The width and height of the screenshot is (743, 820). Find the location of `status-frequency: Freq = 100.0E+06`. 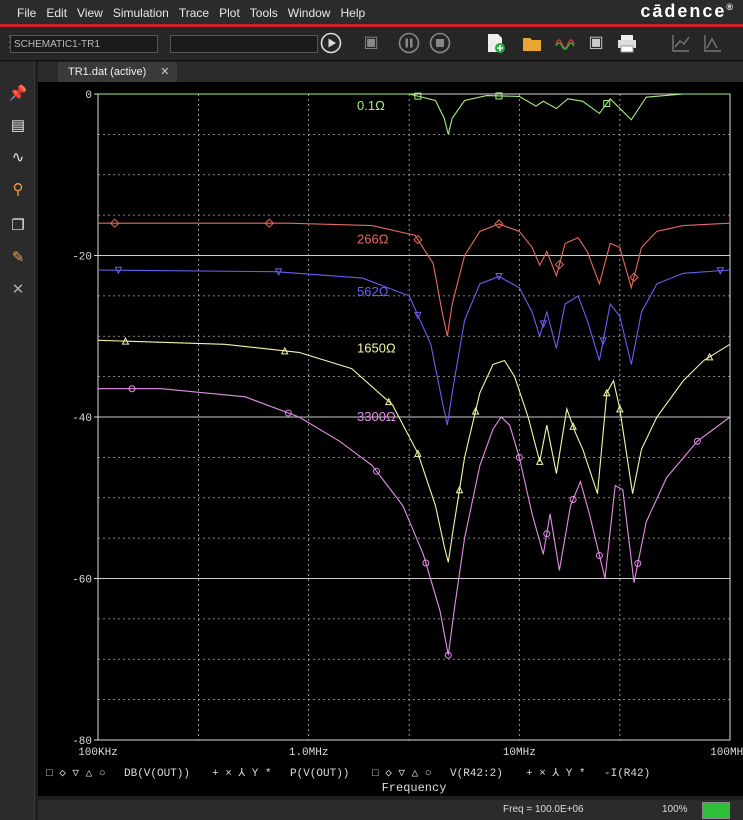

status-frequency: Freq = 100.0E+06 is located at coordinates (543, 809).